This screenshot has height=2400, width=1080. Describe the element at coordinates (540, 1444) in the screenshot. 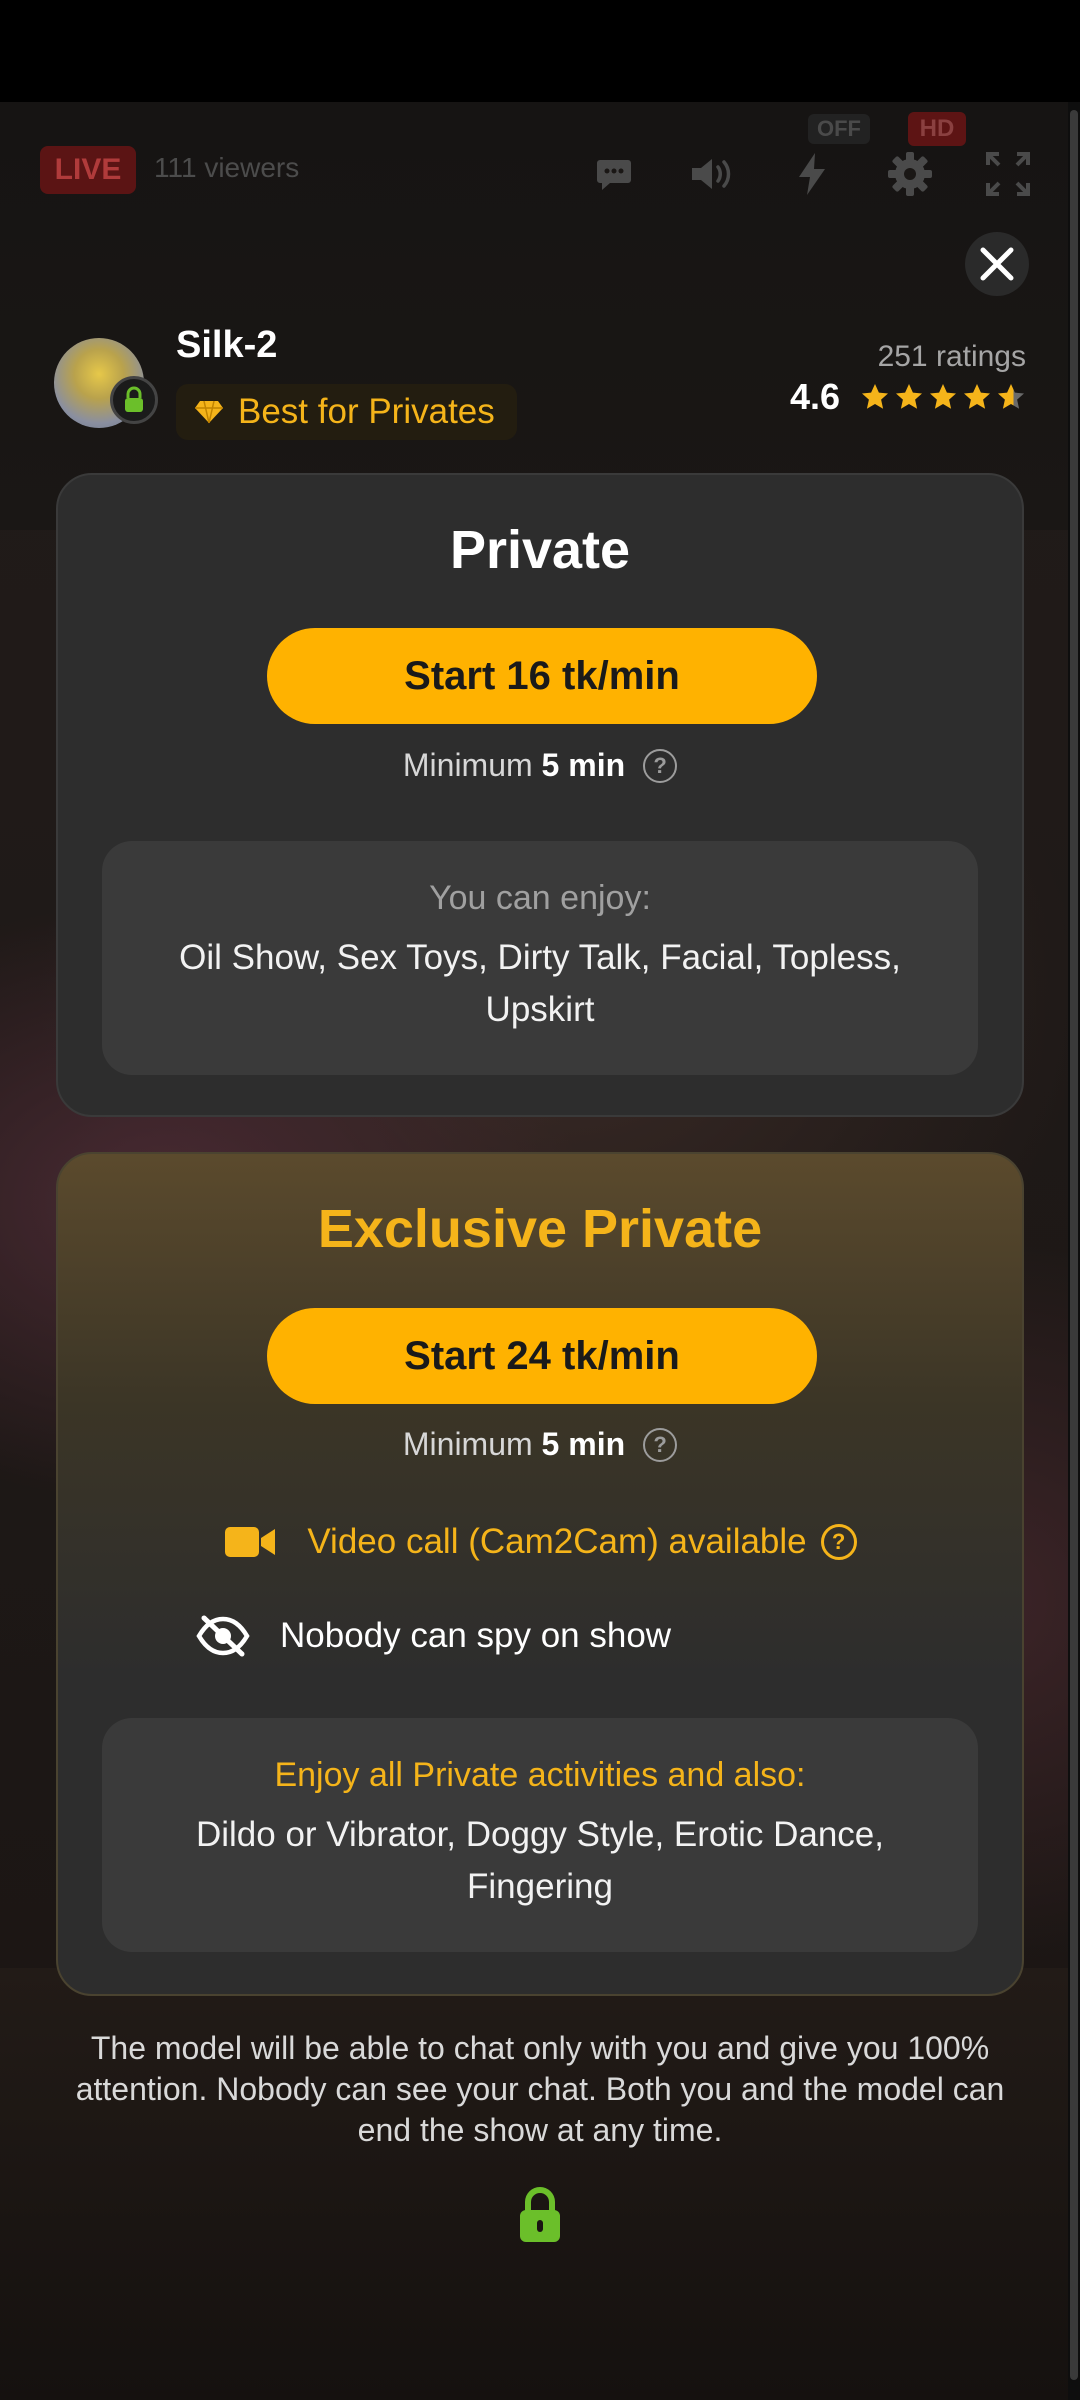

I see `exclusive-minimum: Minimum 5 min ?` at that location.